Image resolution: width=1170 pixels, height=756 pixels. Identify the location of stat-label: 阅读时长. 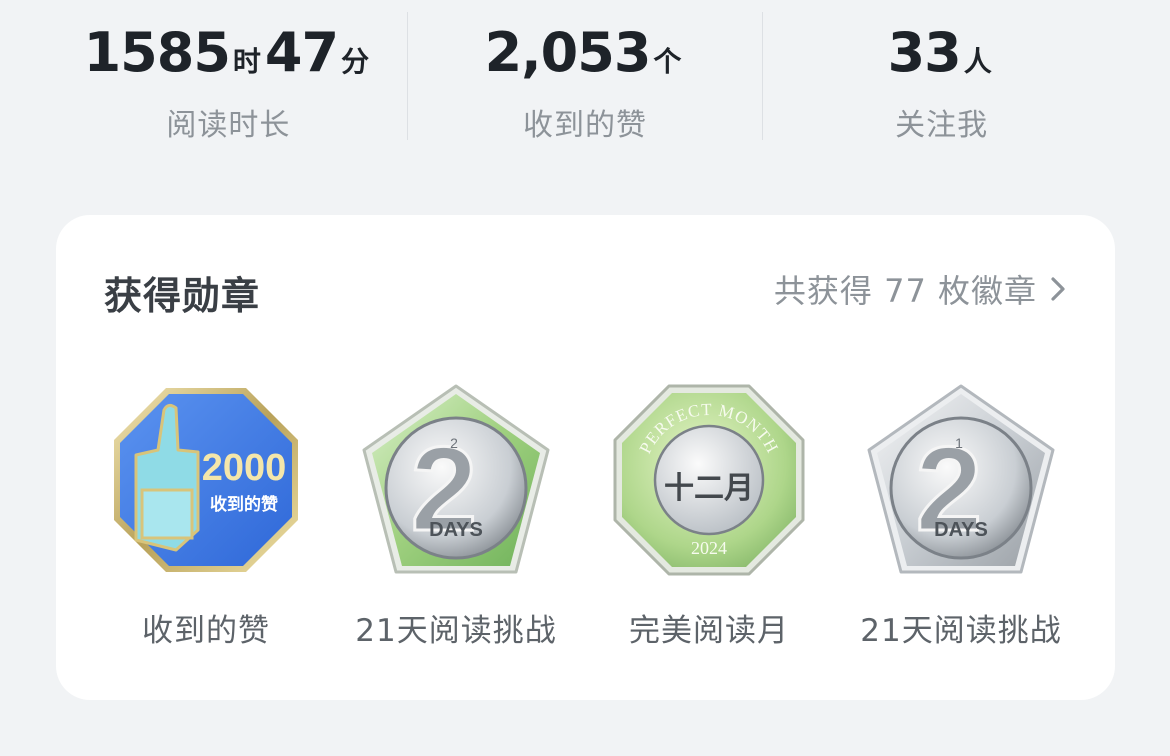
(228, 125).